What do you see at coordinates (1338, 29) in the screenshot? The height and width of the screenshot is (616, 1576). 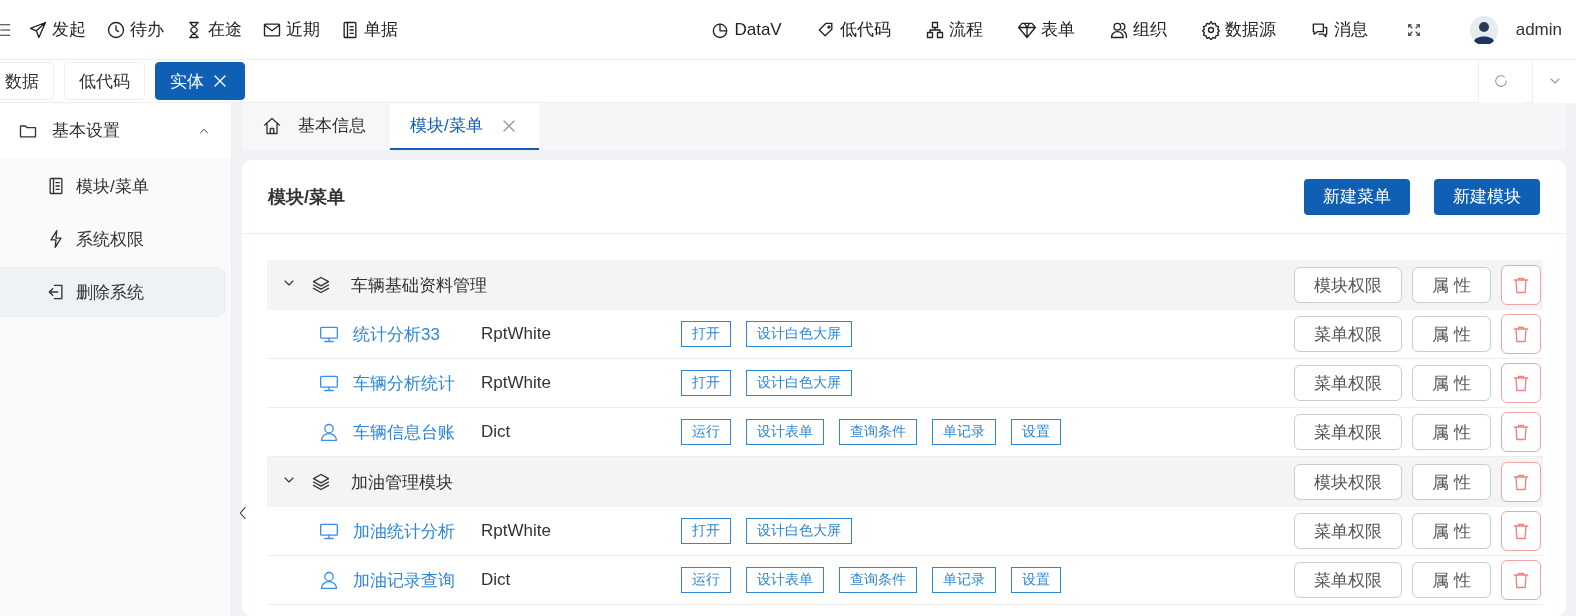 I see `nav-link: 消息` at bounding box center [1338, 29].